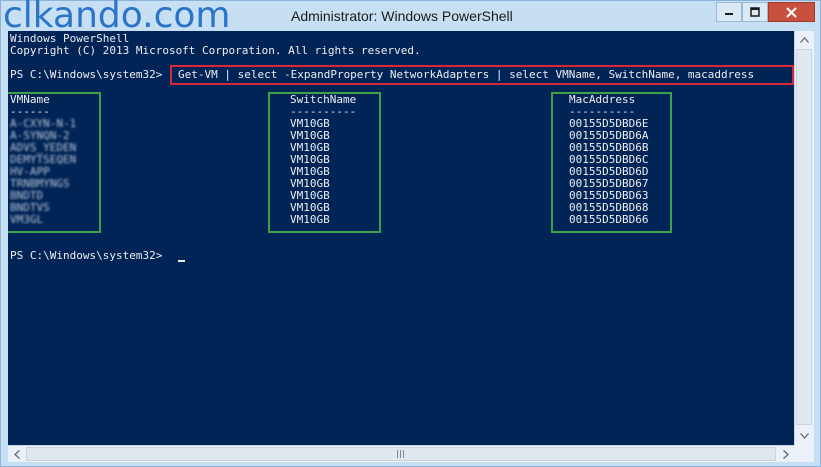 The width and height of the screenshot is (821, 467). I want to click on chevron-up-icon, so click(804, 39).